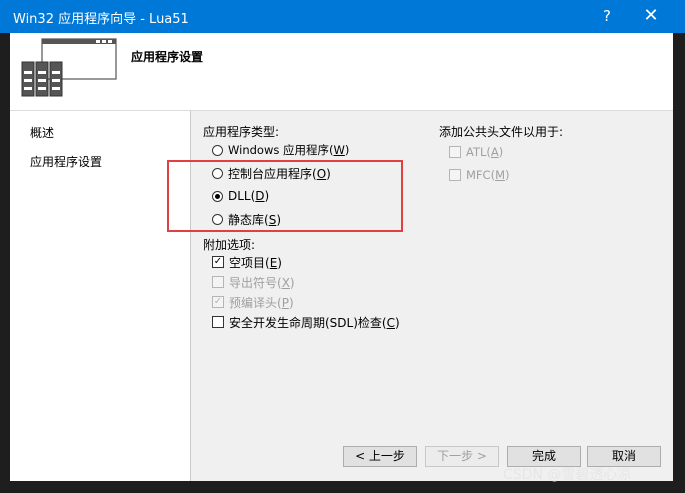 The image size is (685, 493). I want to click on option-text: ATL(A), so click(485, 152).